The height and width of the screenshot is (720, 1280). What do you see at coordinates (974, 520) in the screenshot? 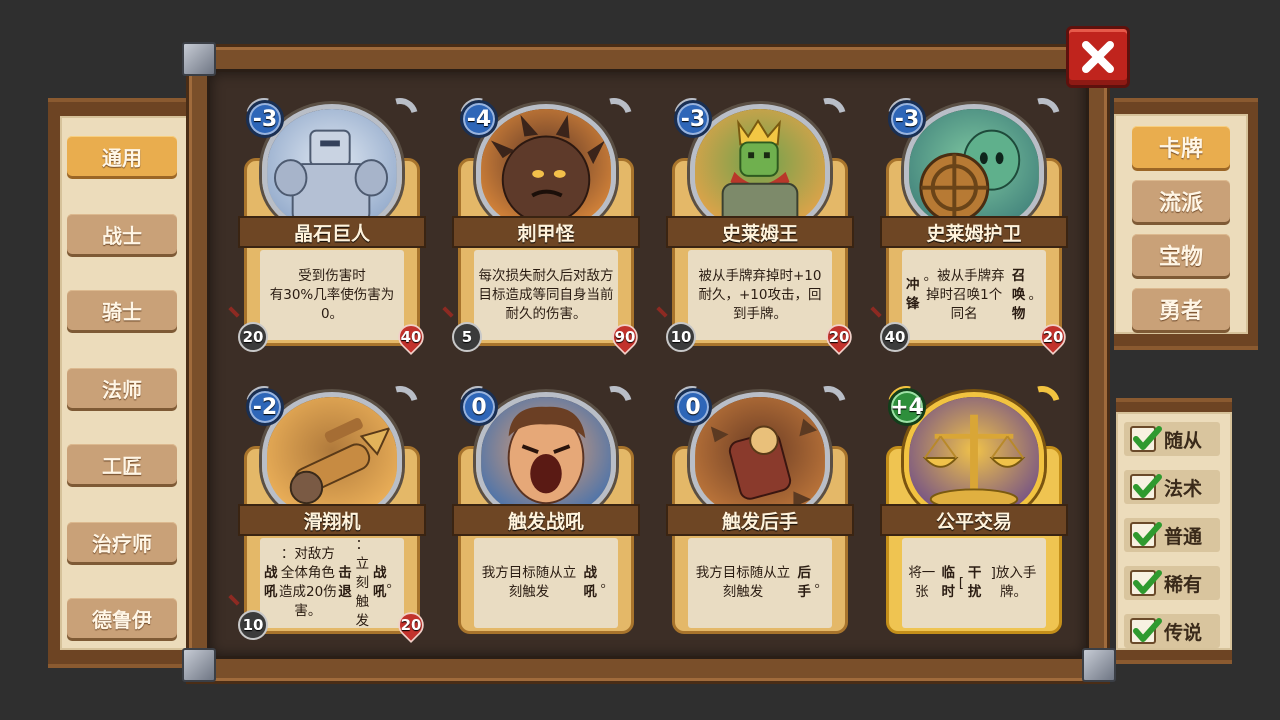
I see `card-name: 公平交易` at bounding box center [974, 520].